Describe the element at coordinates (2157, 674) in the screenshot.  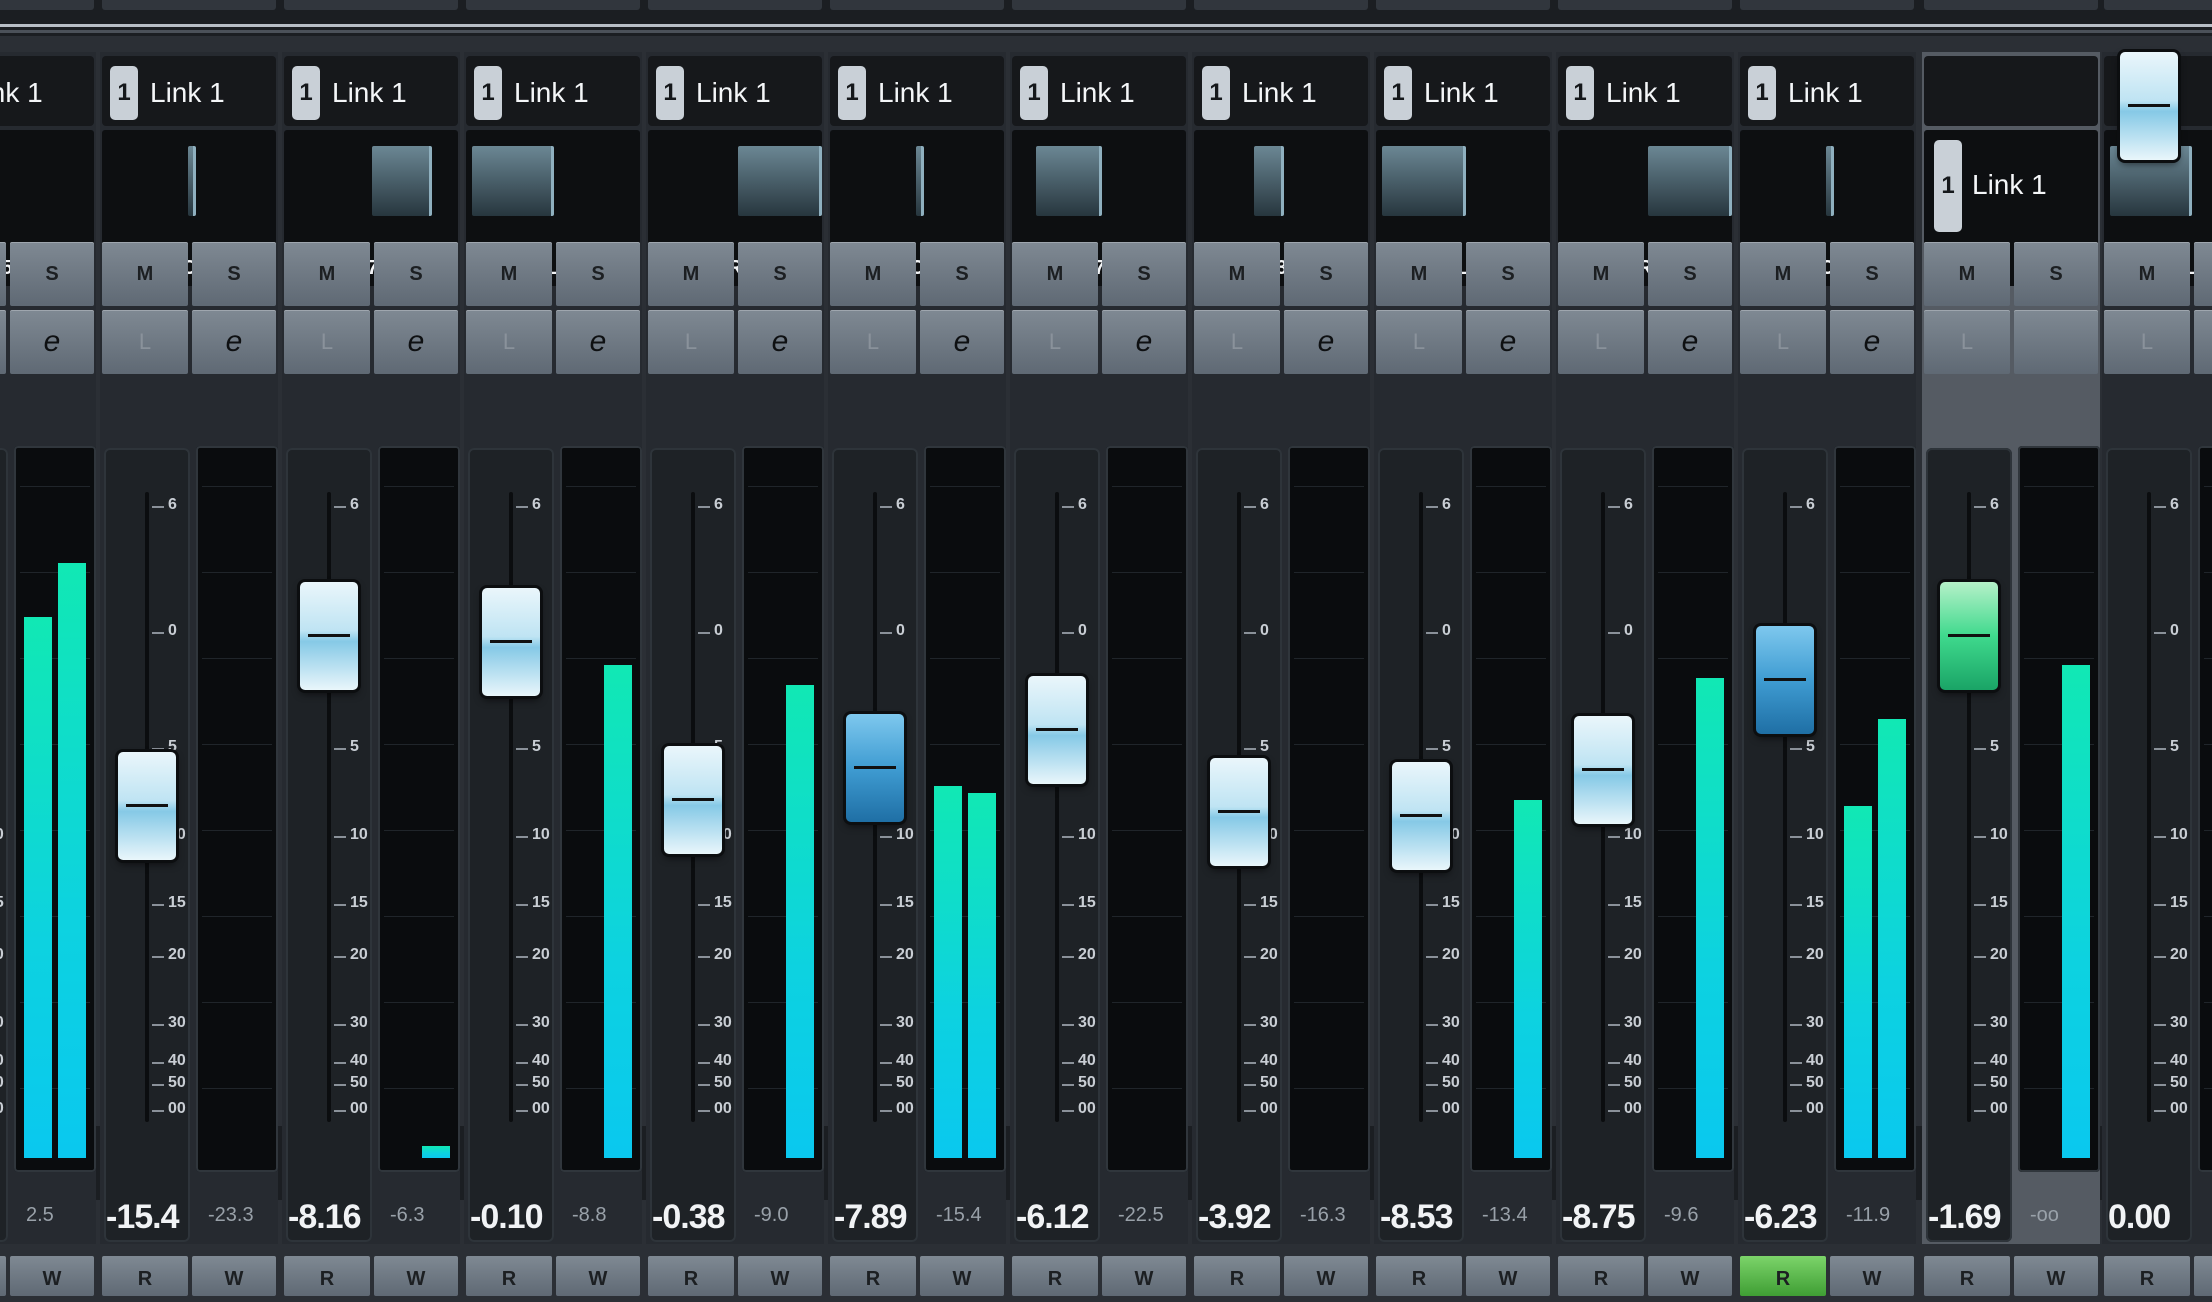
I see `channel-strip: LMSLe605101520304050000.00RW` at that location.